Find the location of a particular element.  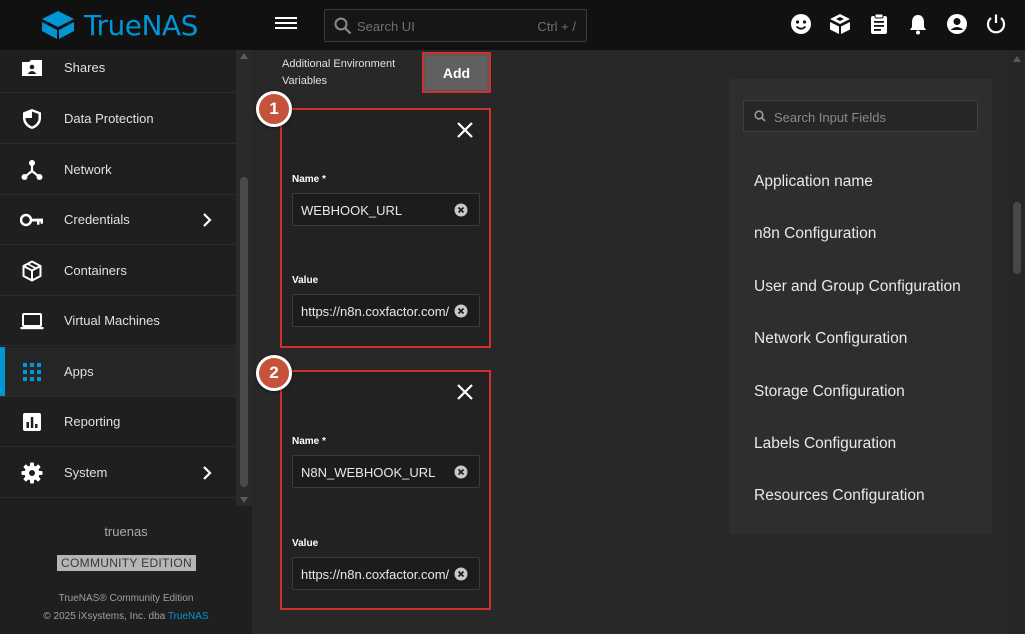

apps-grid-icon is located at coordinates (32, 372).